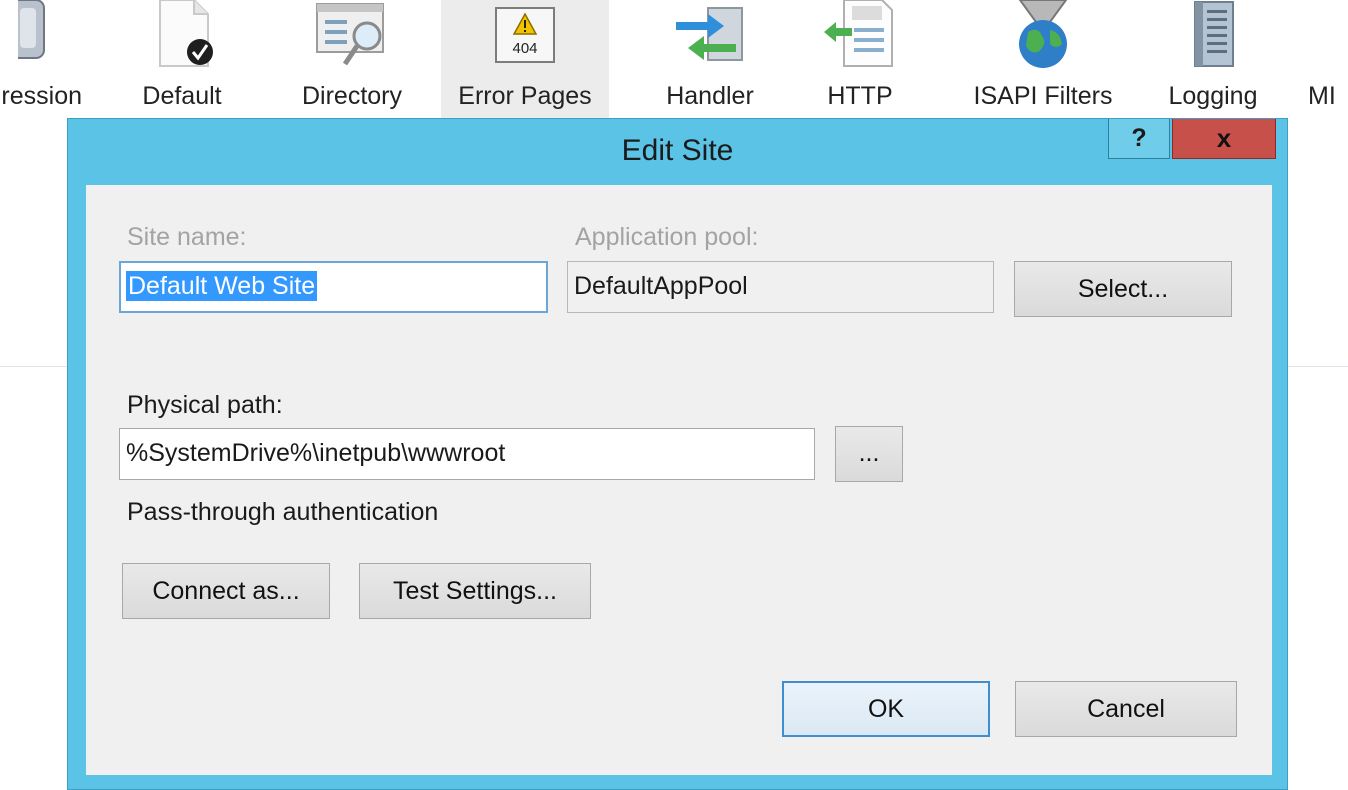 This screenshot has height=790, width=1348. What do you see at coordinates (525, 96) in the screenshot?
I see `feature-label: Error Pages` at bounding box center [525, 96].